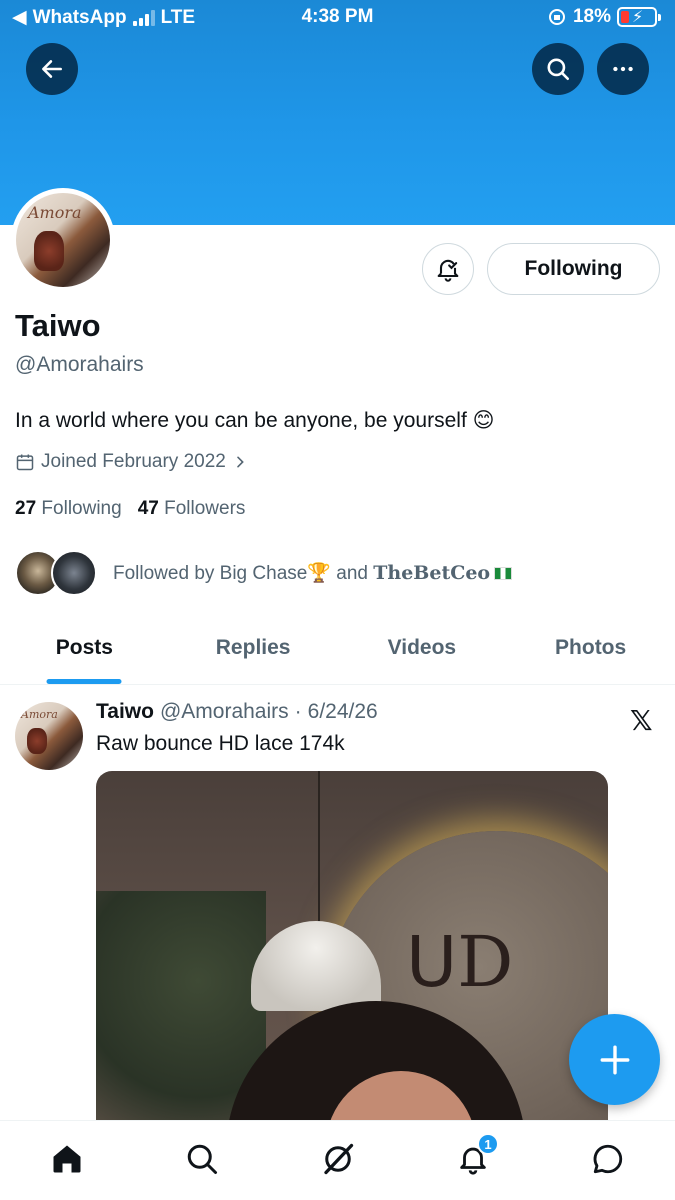 This screenshot has width=675, height=1200. Describe the element at coordinates (205, 508) in the screenshot. I see `followers-count-label: Followers` at that location.